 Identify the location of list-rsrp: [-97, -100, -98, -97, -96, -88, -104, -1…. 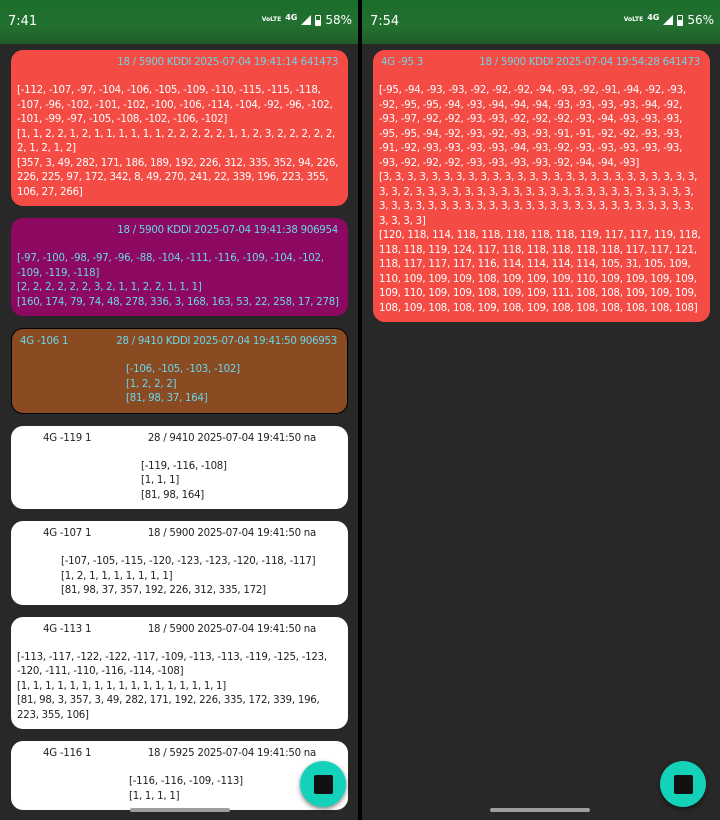
(170, 266).